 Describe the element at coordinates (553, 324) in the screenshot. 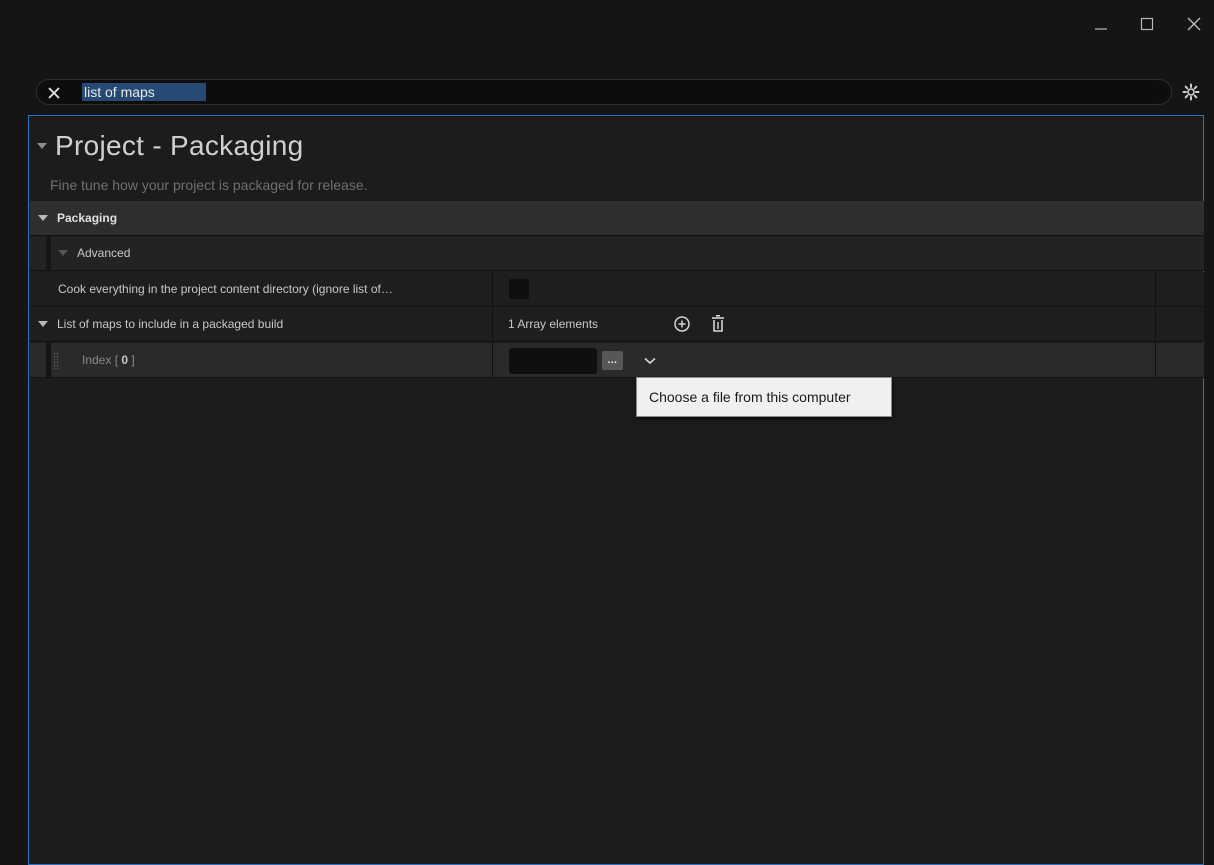

I see `array-count: 1 Array elements` at that location.